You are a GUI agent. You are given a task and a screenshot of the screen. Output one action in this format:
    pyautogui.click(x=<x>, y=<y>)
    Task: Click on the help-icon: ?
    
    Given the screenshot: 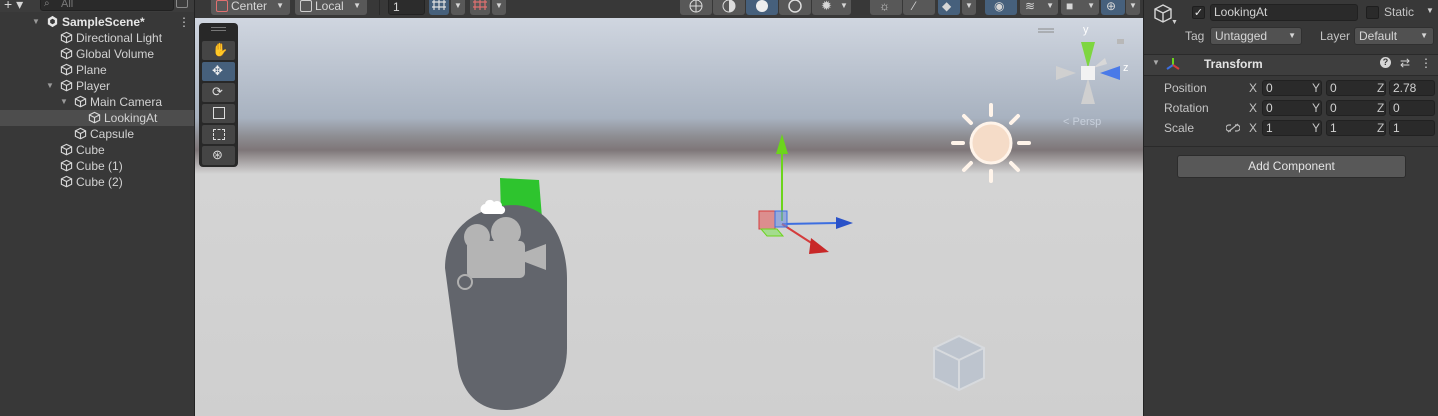 What is the action you would take?
    pyautogui.click(x=1385, y=62)
    